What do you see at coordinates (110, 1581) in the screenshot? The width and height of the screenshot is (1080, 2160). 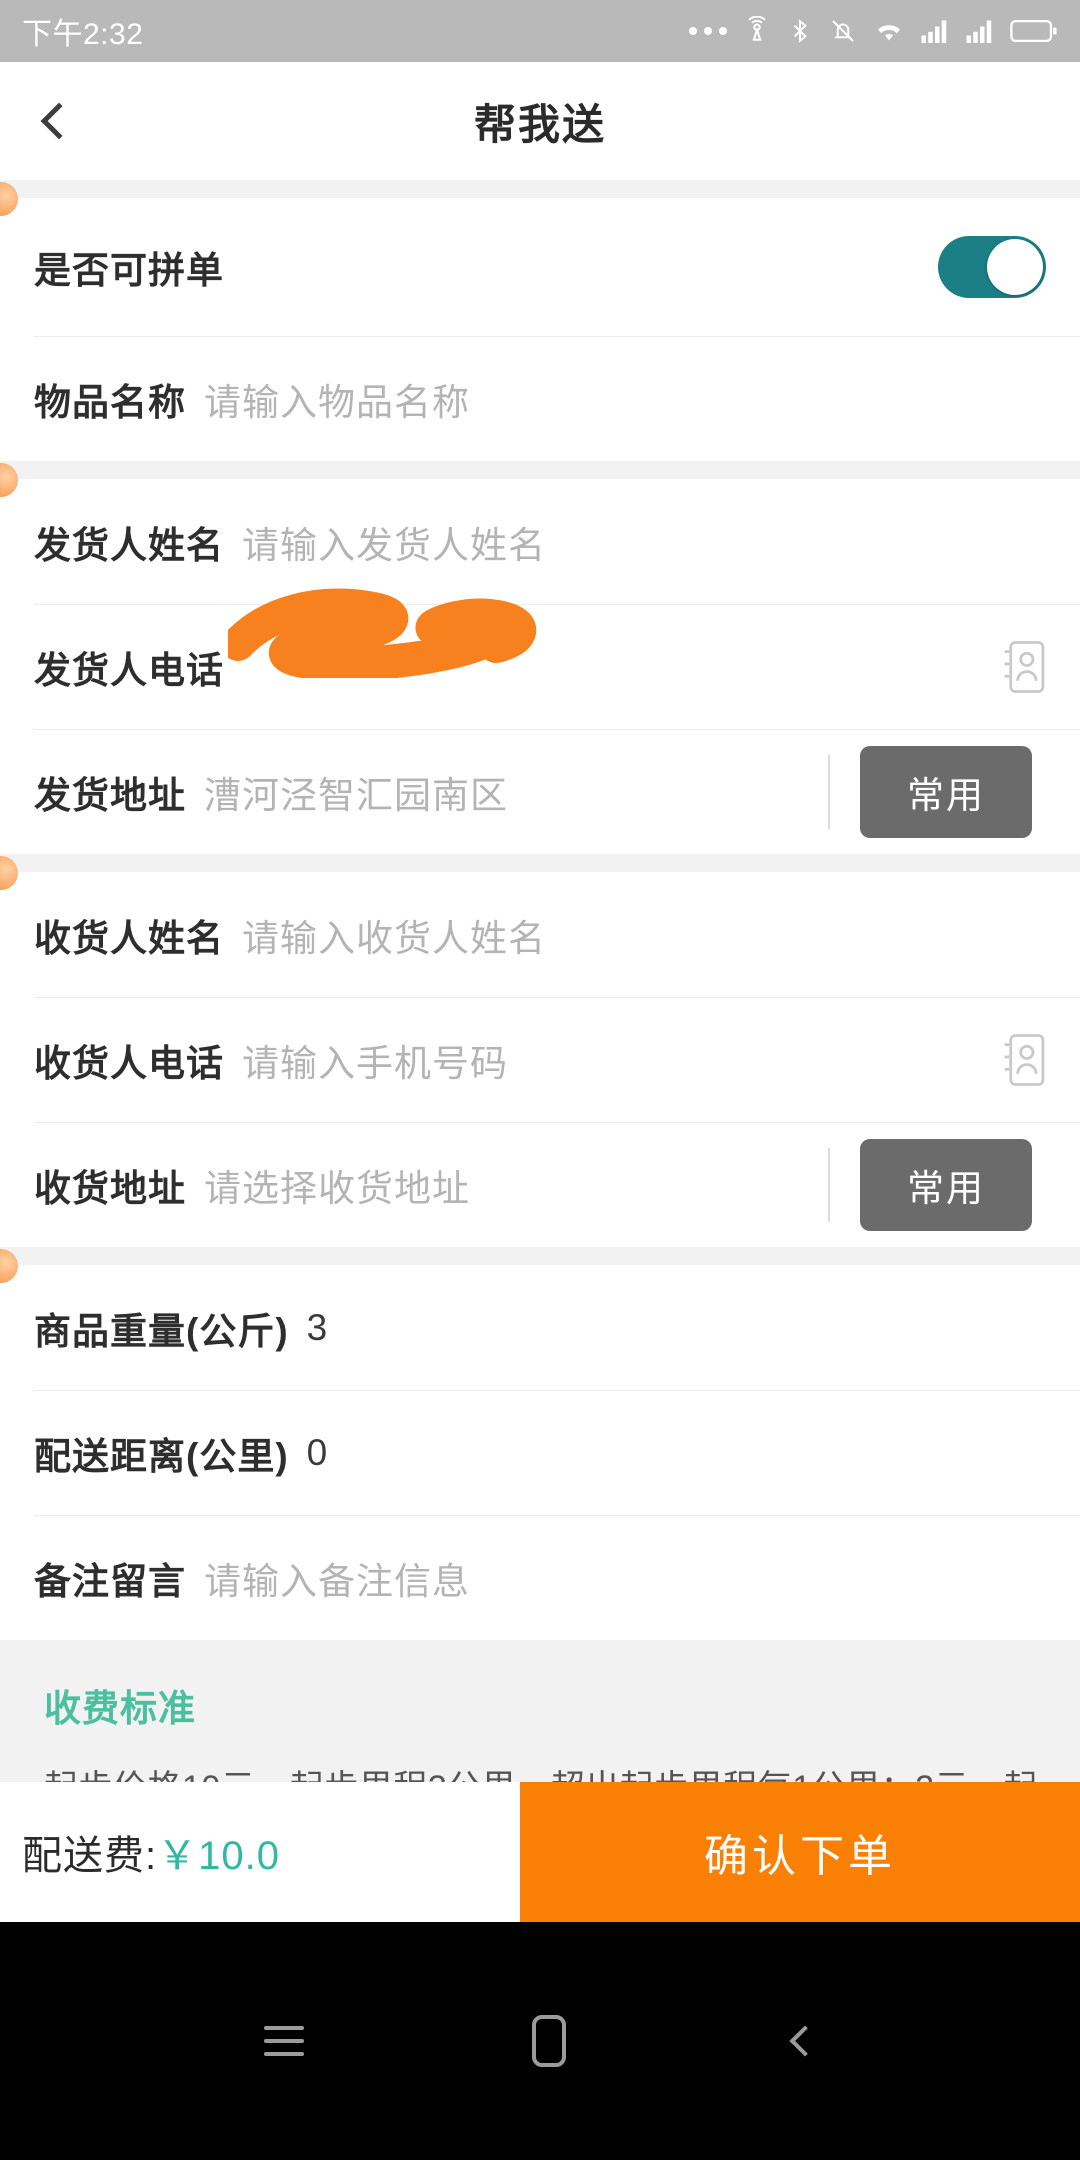 I see `remark-label: 备注留言` at bounding box center [110, 1581].